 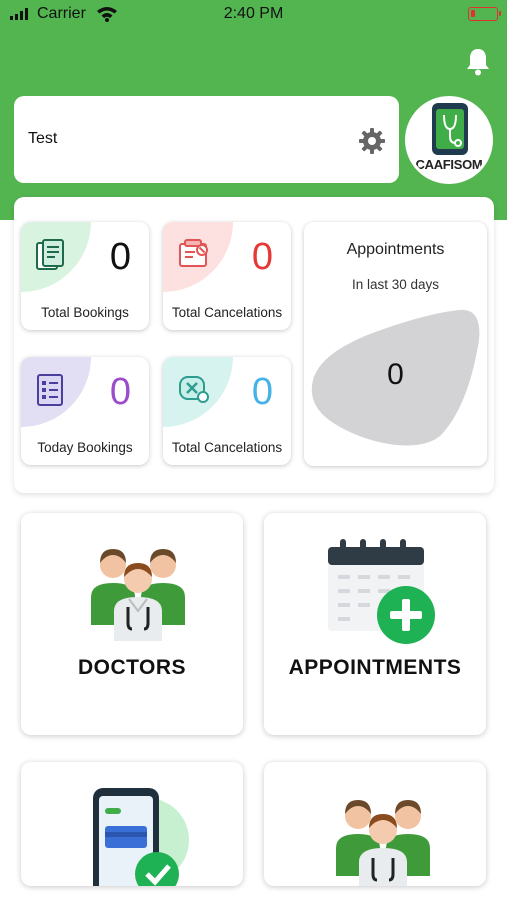 I want to click on stat-today-cancelations: 0 Total Cancelations, so click(x=227, y=411).